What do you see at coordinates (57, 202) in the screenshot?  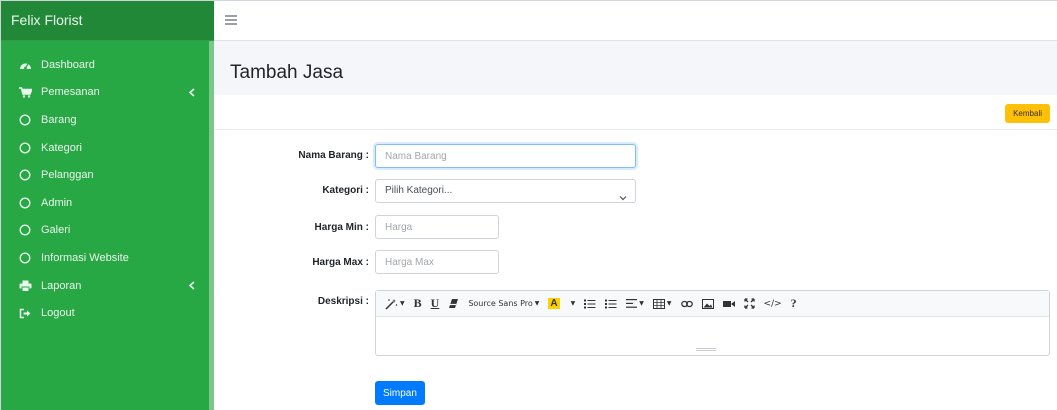 I see `sidebar-item-label: Admin` at bounding box center [57, 202].